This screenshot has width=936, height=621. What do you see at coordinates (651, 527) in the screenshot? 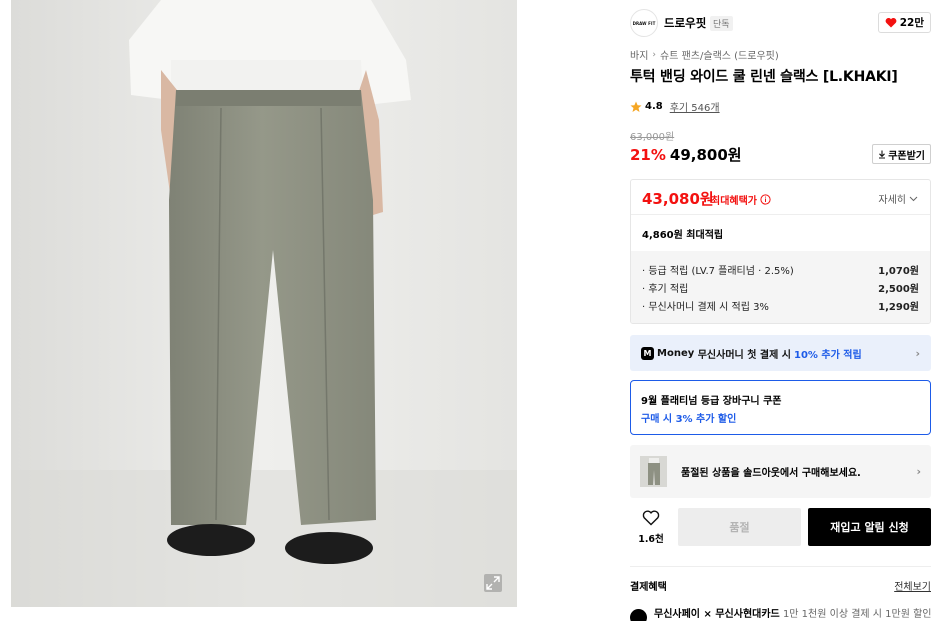
I see `wishlist-button: 1.6천` at bounding box center [651, 527].